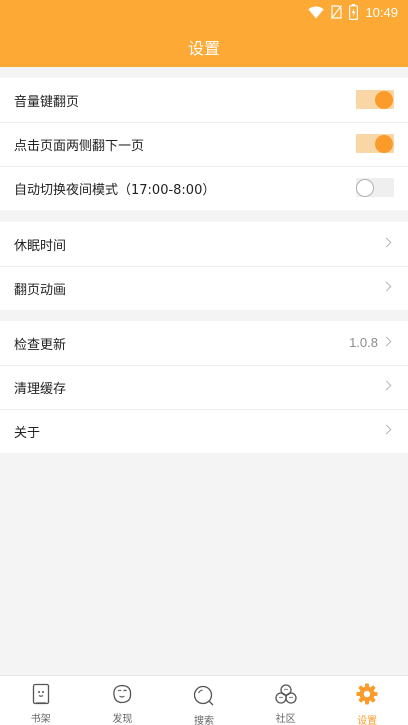 This screenshot has height=725, width=408. I want to click on version-value: 1.0.8, so click(363, 342).